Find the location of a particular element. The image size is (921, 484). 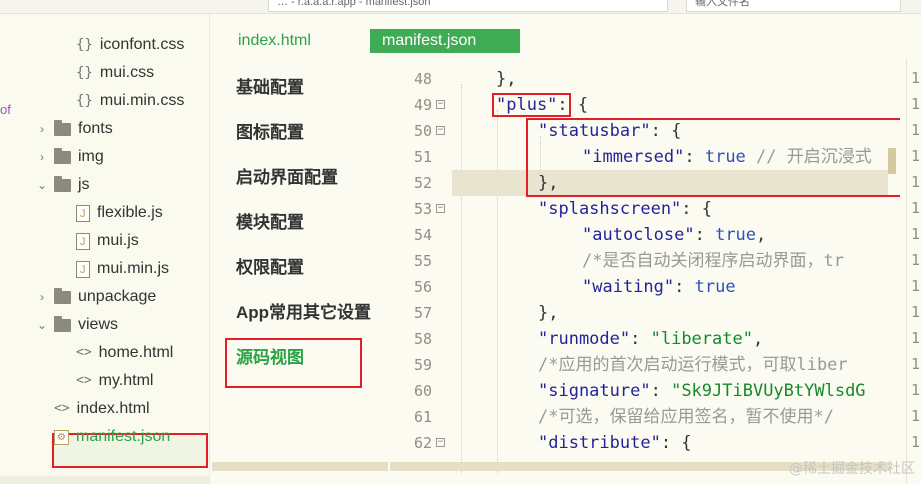

settings-nav-item: 基础配置 is located at coordinates (270, 88).